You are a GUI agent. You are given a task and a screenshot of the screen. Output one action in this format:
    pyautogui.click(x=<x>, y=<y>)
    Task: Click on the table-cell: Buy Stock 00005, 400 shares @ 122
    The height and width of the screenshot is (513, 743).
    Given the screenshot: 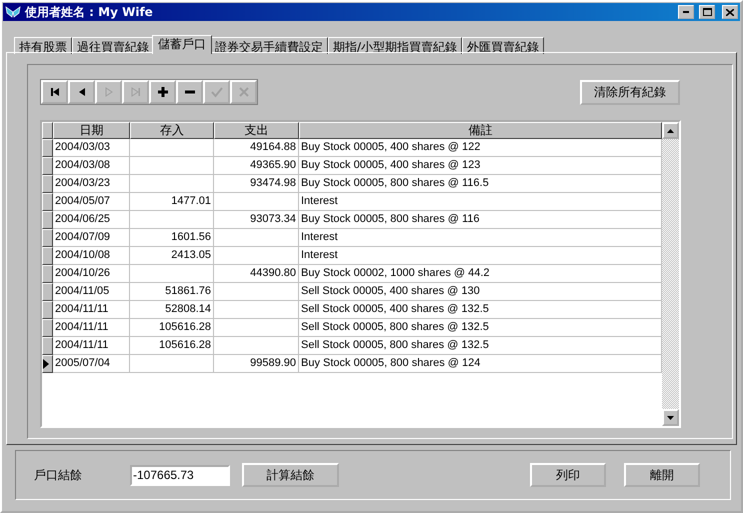 What is the action you would take?
    pyautogui.click(x=480, y=148)
    